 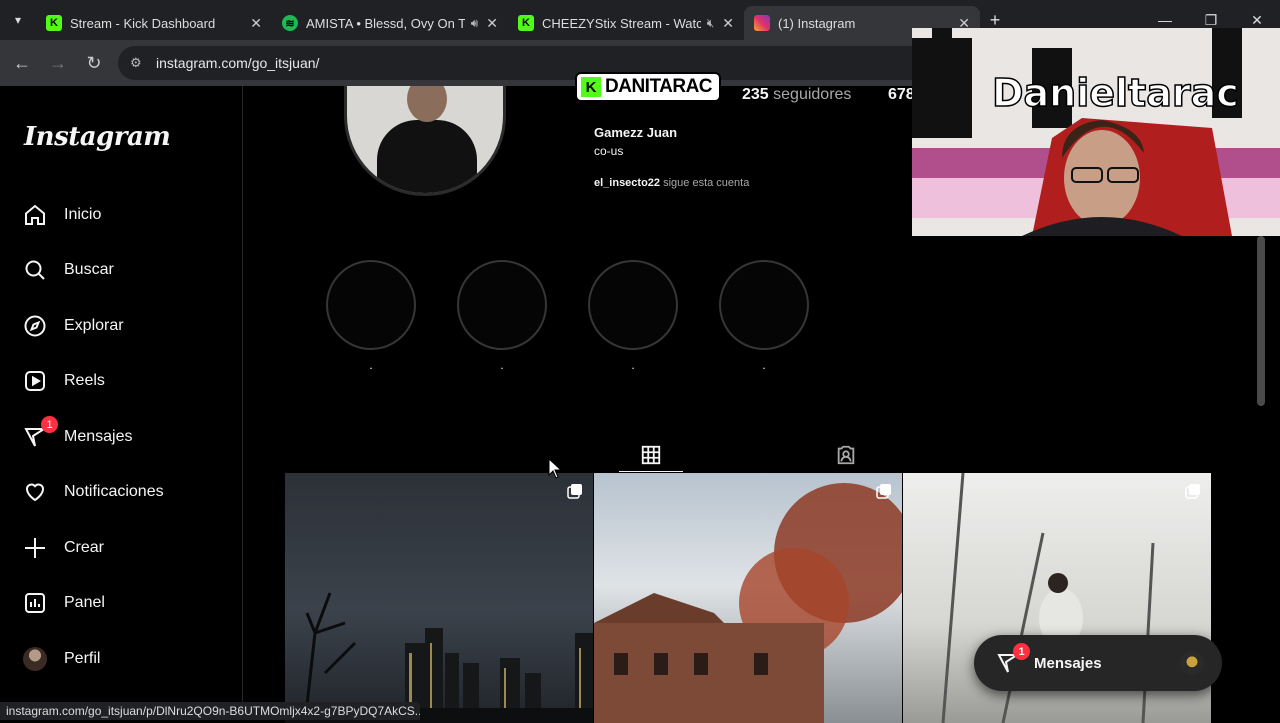 What do you see at coordinates (94, 325) in the screenshot?
I see `sidebar-item-label: Explorar` at bounding box center [94, 325].